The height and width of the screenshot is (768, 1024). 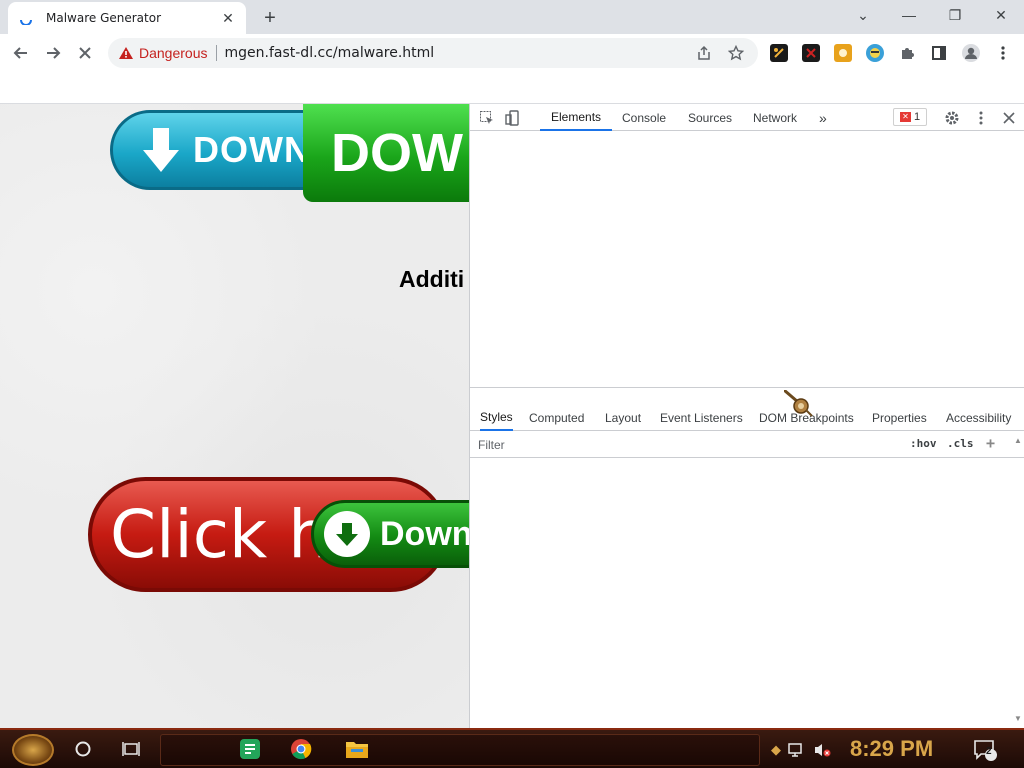 What do you see at coordinates (644, 117) in the screenshot?
I see `devtools-tab-console: Console` at bounding box center [644, 117].